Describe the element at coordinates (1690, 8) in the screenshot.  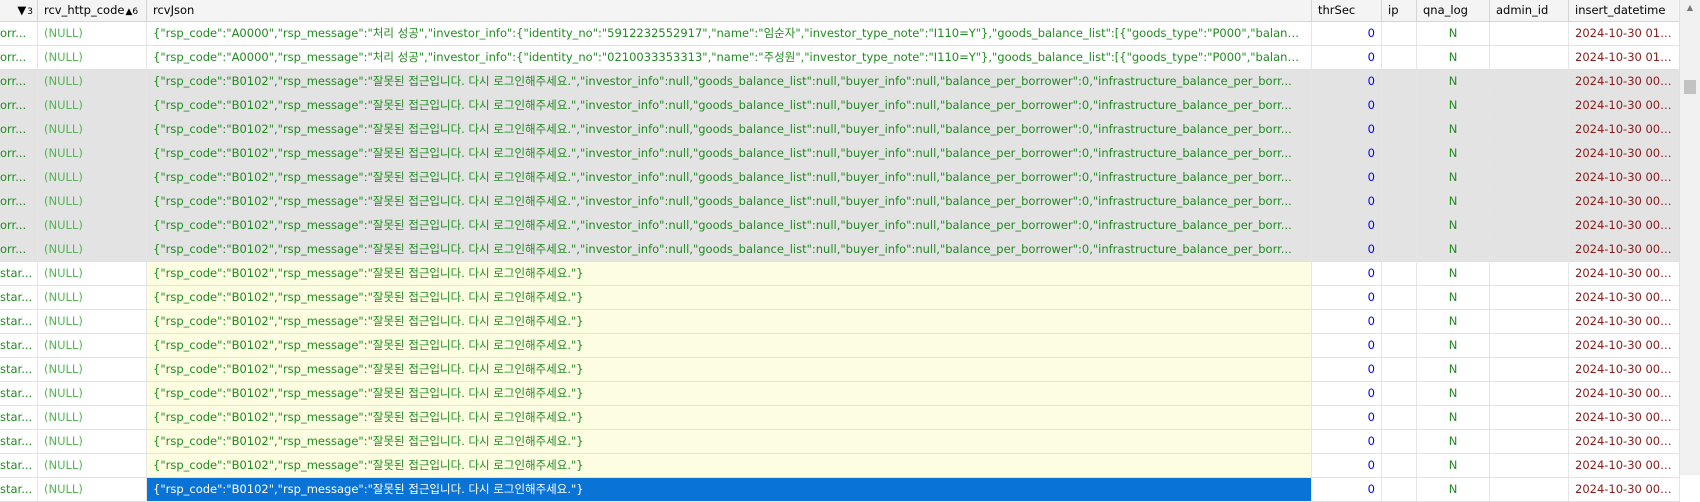
I see `scroll-up-icon: ▲` at that location.